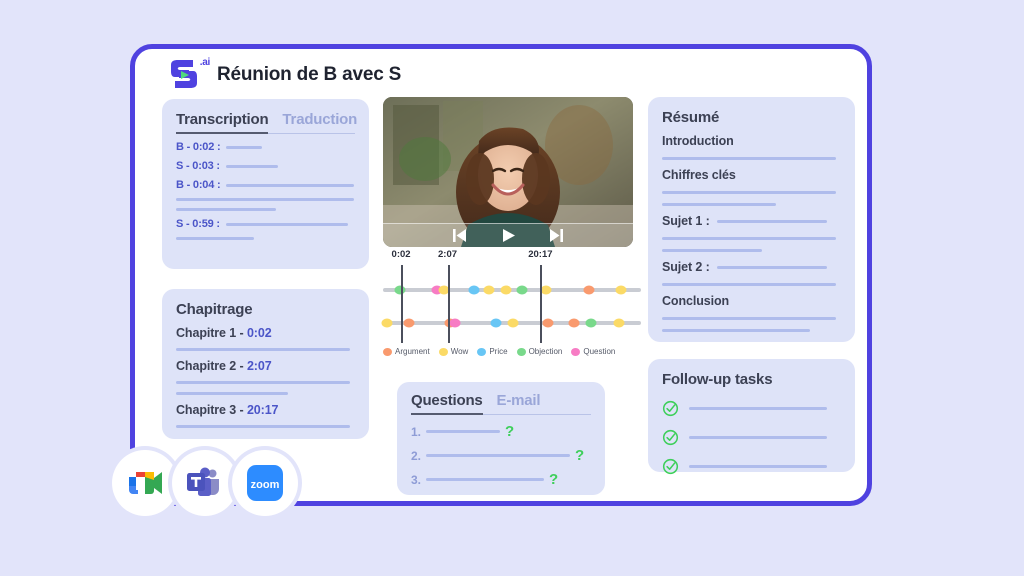 The height and width of the screenshot is (576, 1024). What do you see at coordinates (519, 402) in the screenshot?
I see `tab-email: E-mail` at bounding box center [519, 402].